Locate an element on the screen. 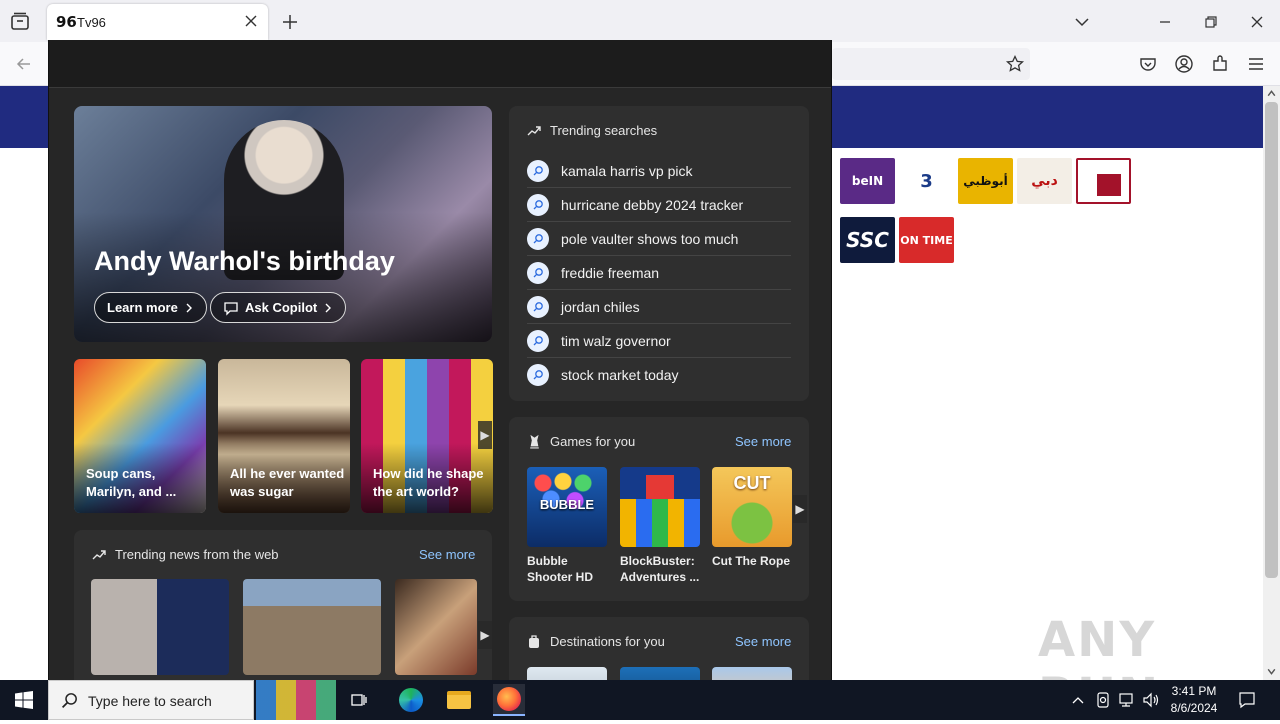 The width and height of the screenshot is (1280, 724). trending-search-item: stock market today is located at coordinates (659, 375).